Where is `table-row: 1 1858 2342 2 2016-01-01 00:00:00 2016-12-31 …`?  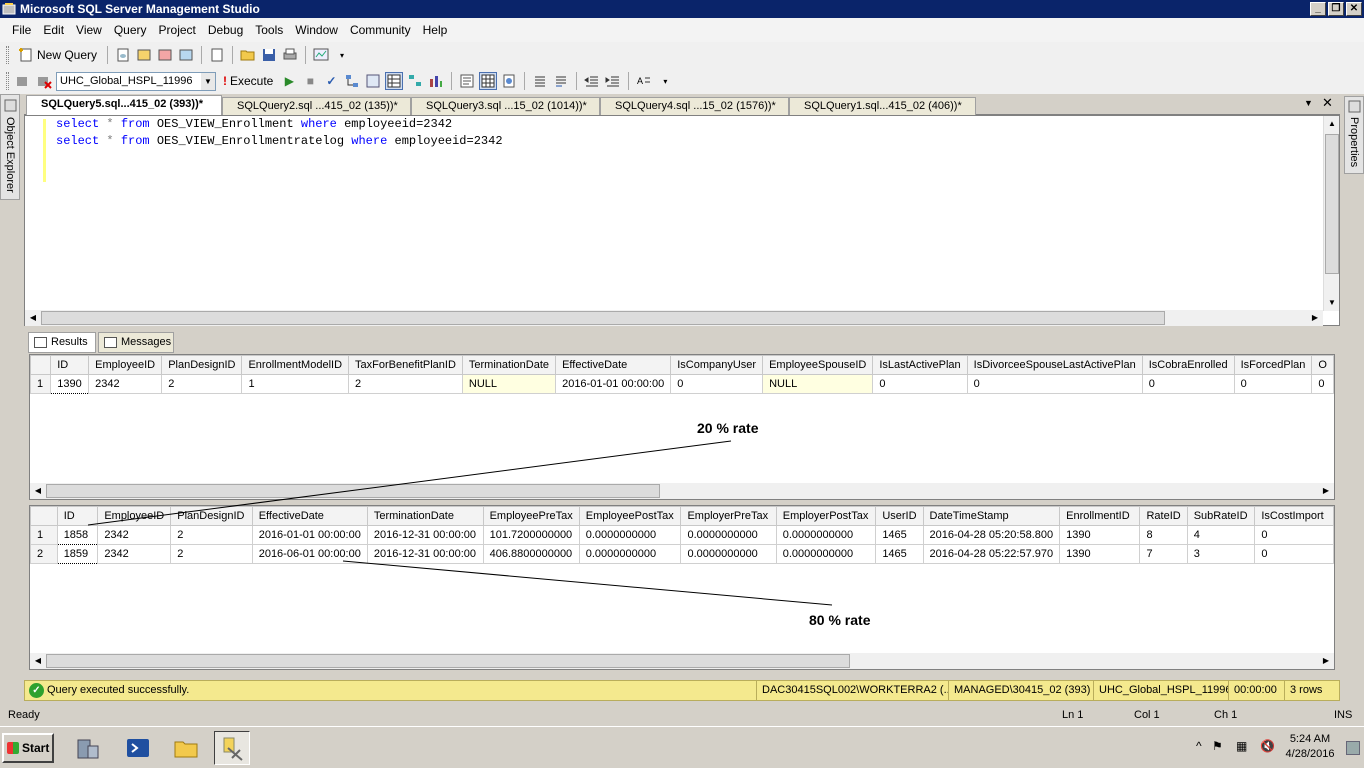
table-row: 1 1858 2342 2 2016-01-01 00:00:00 2016-12-31 … is located at coordinates (682, 535).